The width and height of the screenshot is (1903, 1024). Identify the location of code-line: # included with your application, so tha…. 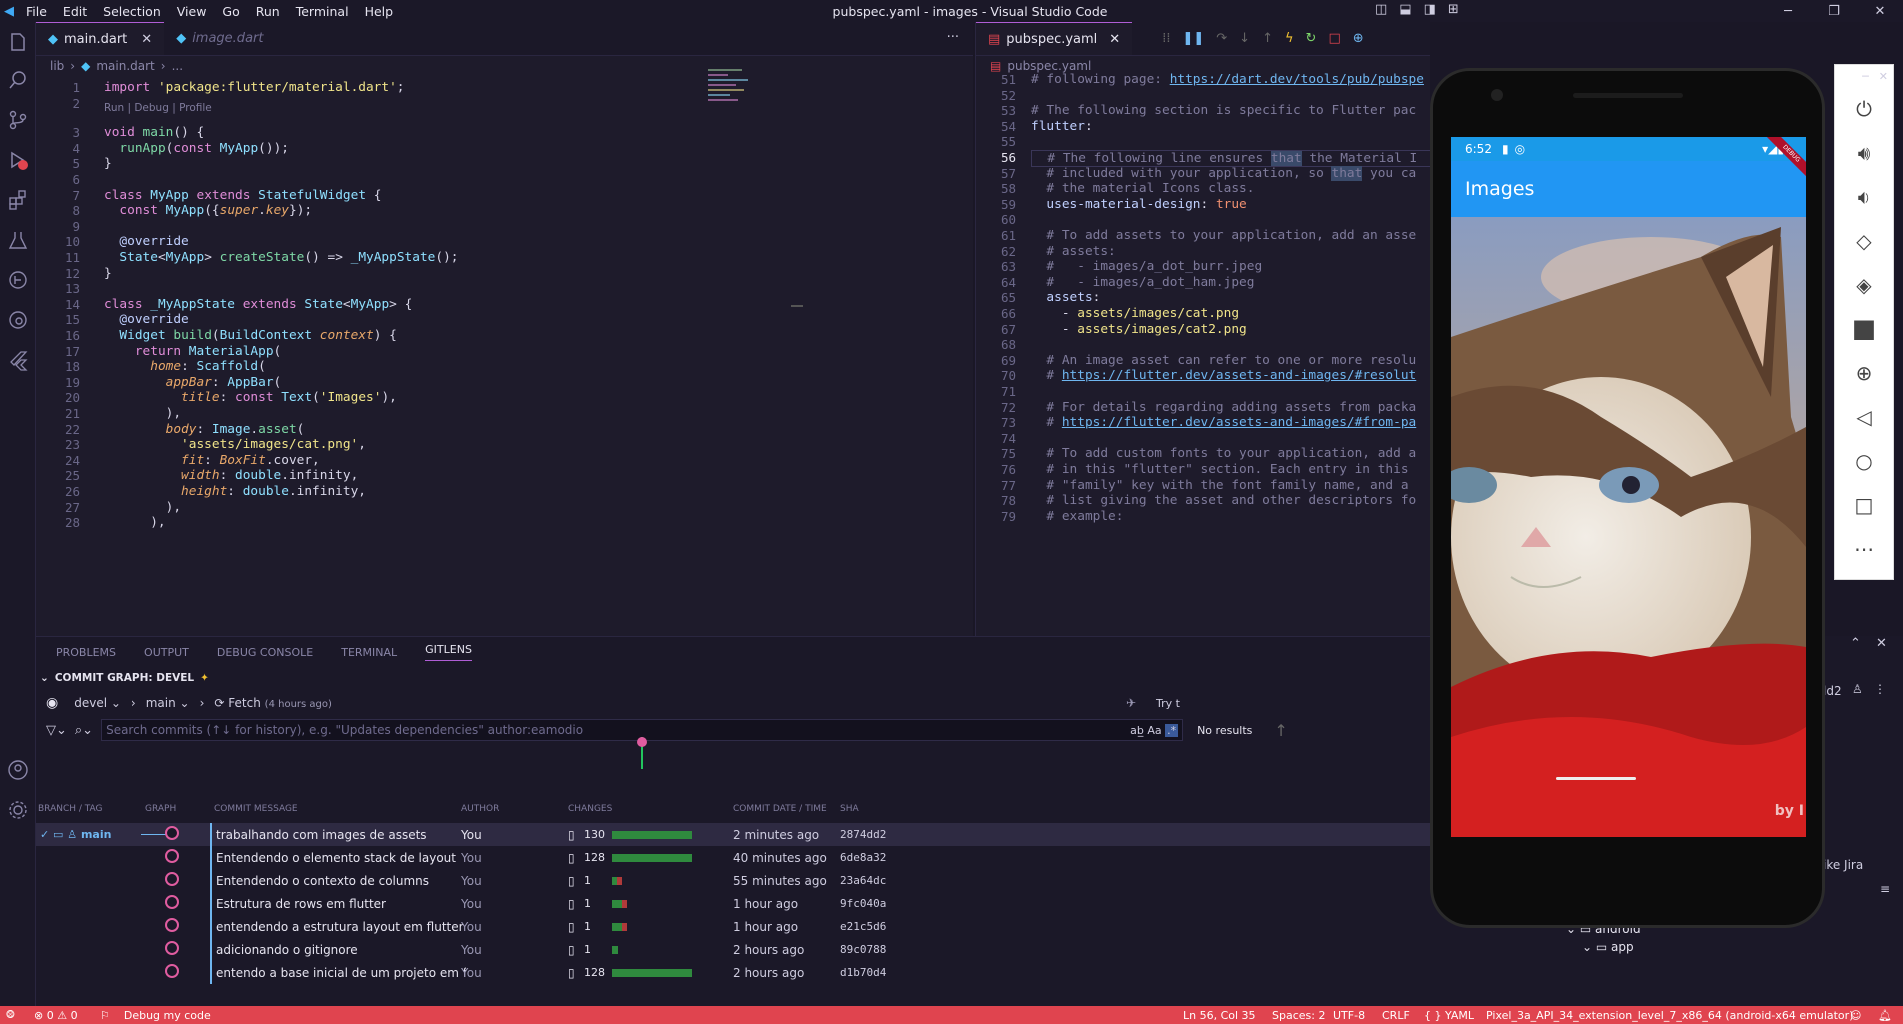
(1223, 173).